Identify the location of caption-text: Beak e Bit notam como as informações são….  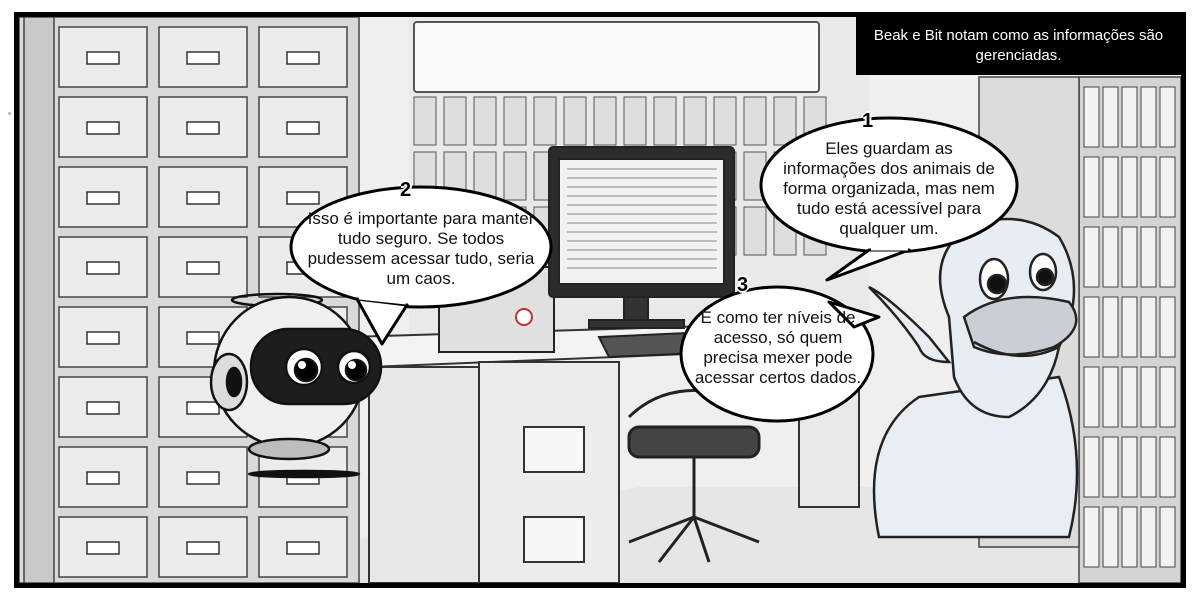
(1018, 45).